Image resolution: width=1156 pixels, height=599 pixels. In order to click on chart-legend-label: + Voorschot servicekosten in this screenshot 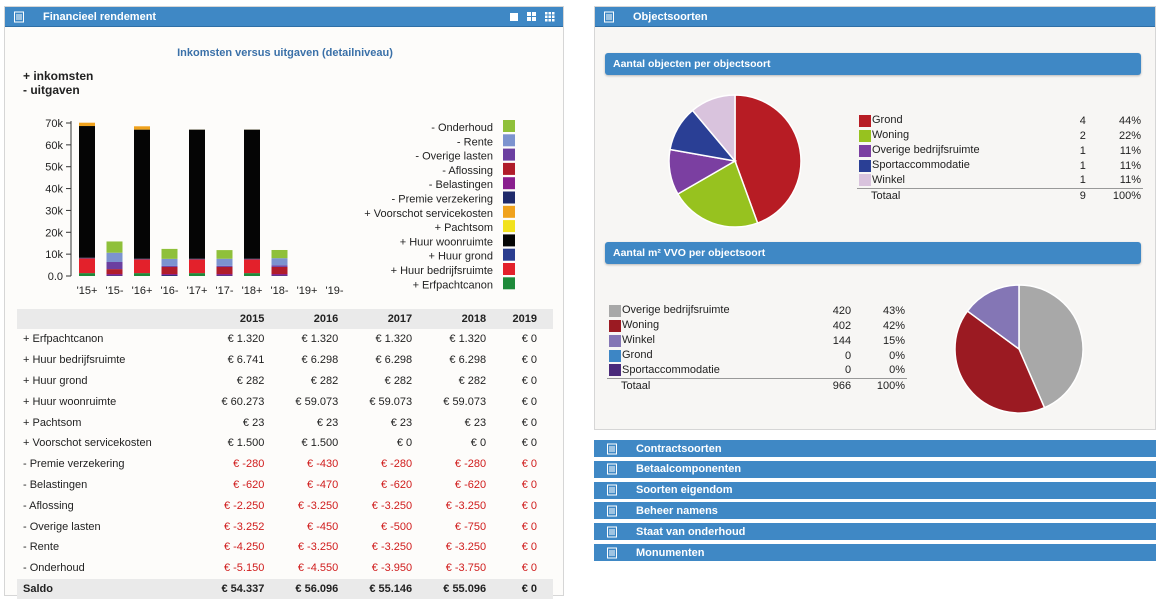, I will do `click(428, 214)`.